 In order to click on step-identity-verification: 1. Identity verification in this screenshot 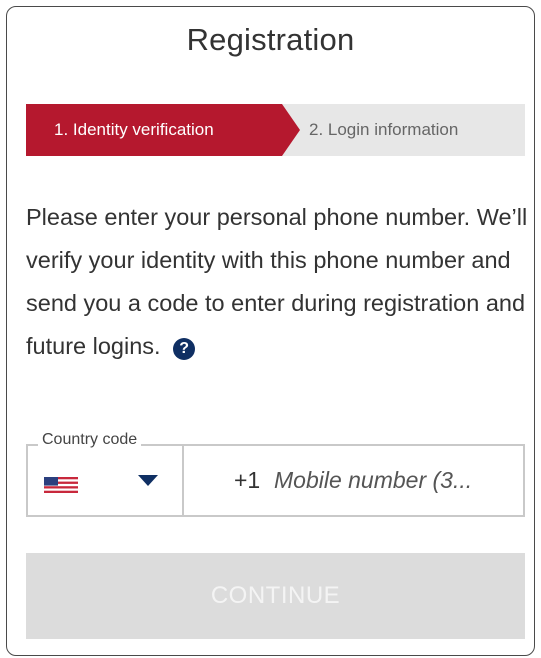, I will do `click(154, 130)`.